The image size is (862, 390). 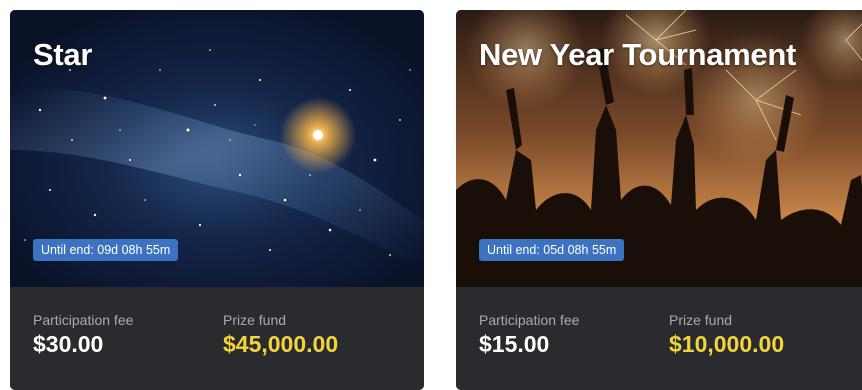 I want to click on participation-fee-value: $15.00, so click(x=514, y=344).